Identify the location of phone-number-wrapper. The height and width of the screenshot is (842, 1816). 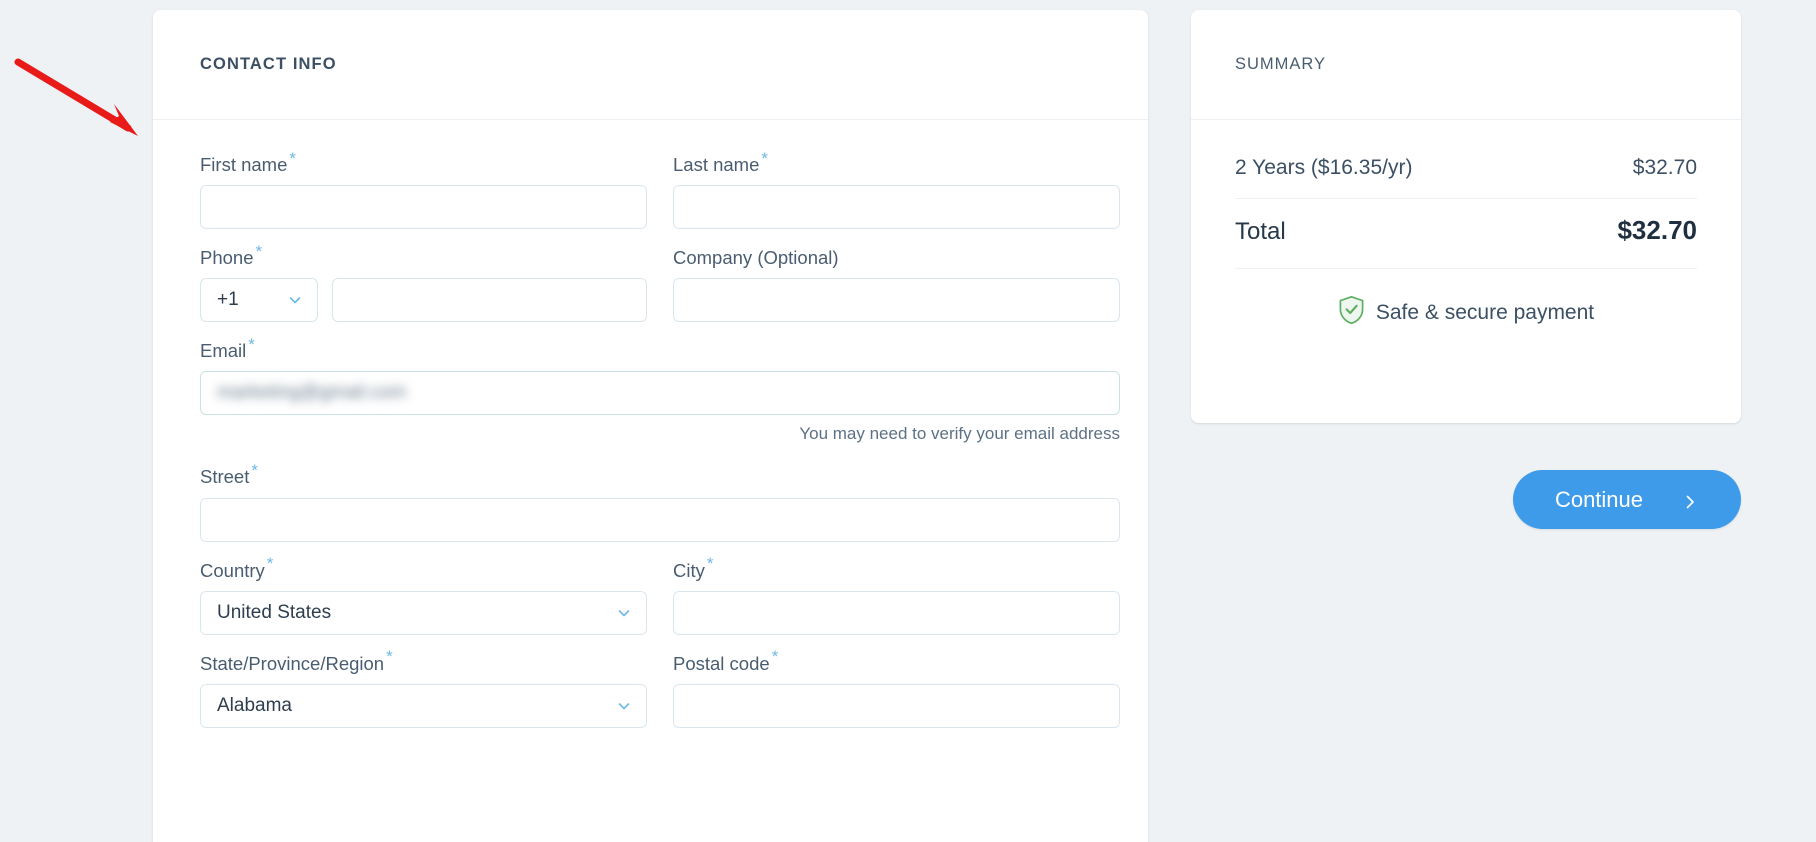
(489, 300).